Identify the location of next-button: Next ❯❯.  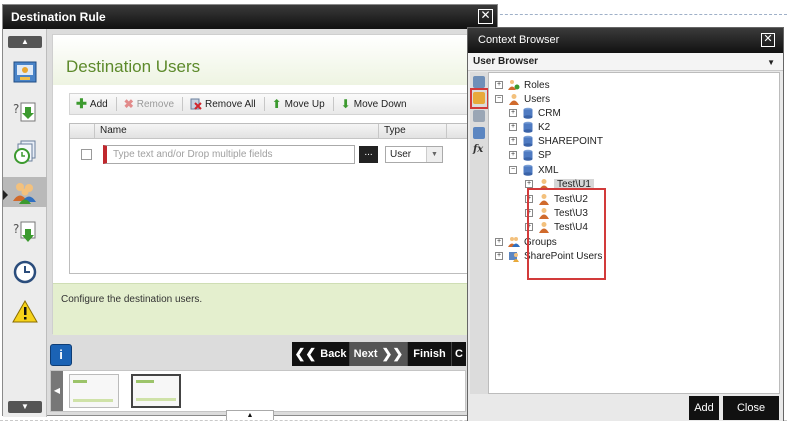
(379, 354).